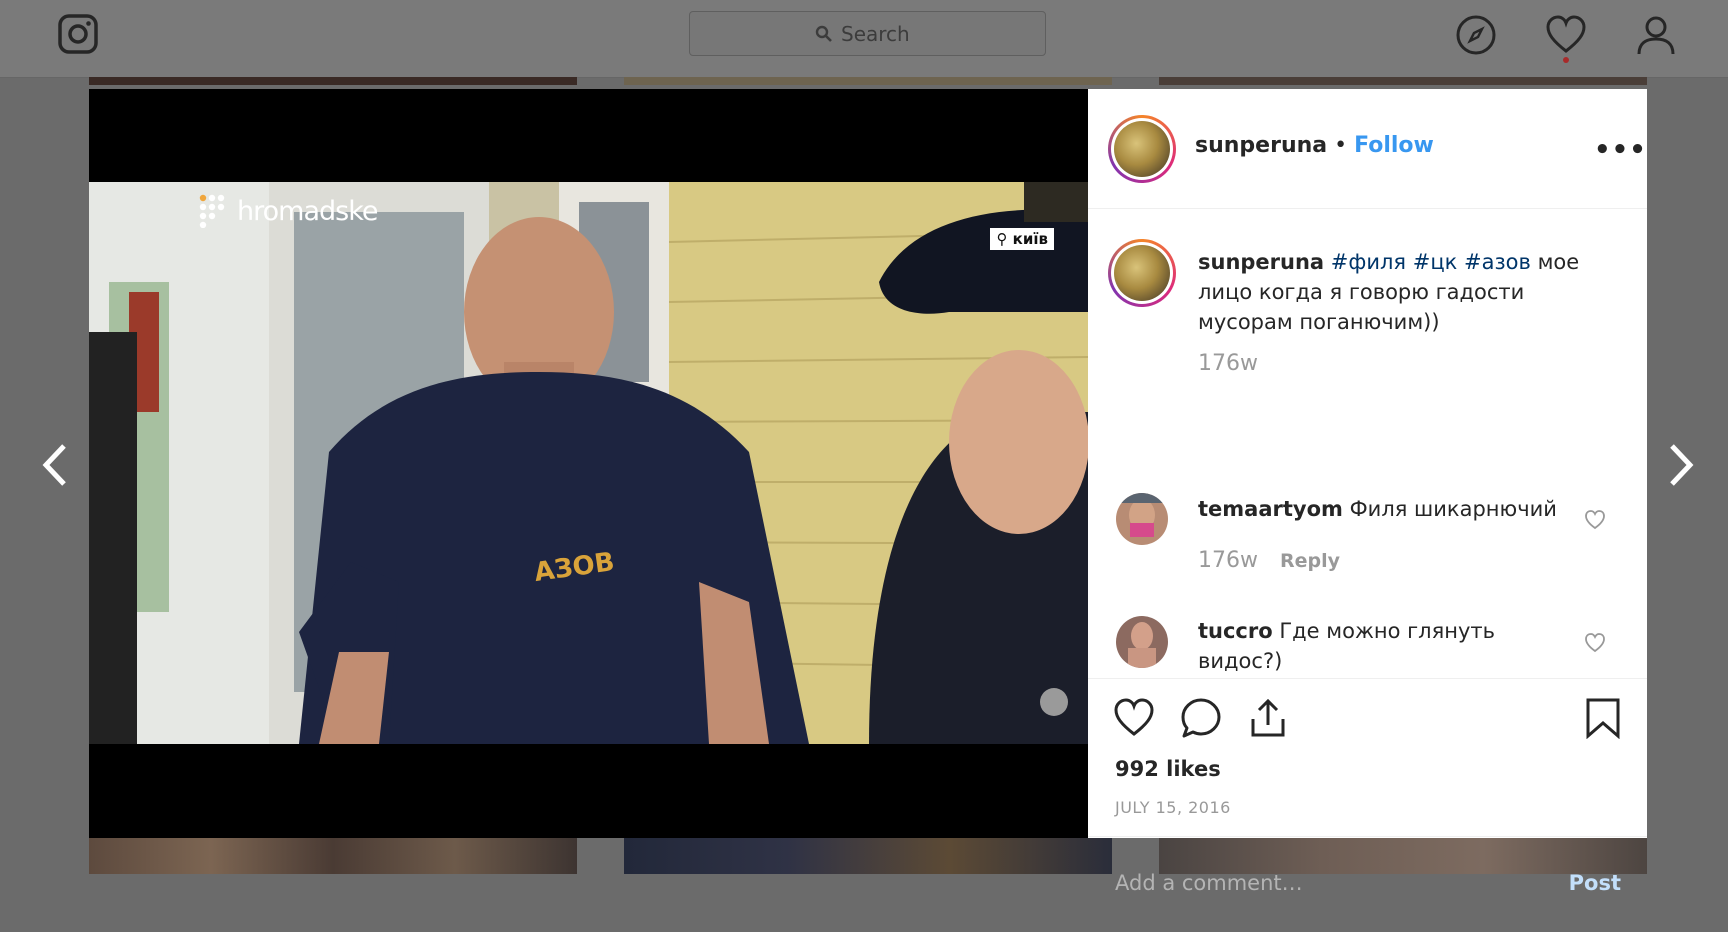  Describe the element at coordinates (1134, 718) in the screenshot. I see `like-heart-icon` at that location.